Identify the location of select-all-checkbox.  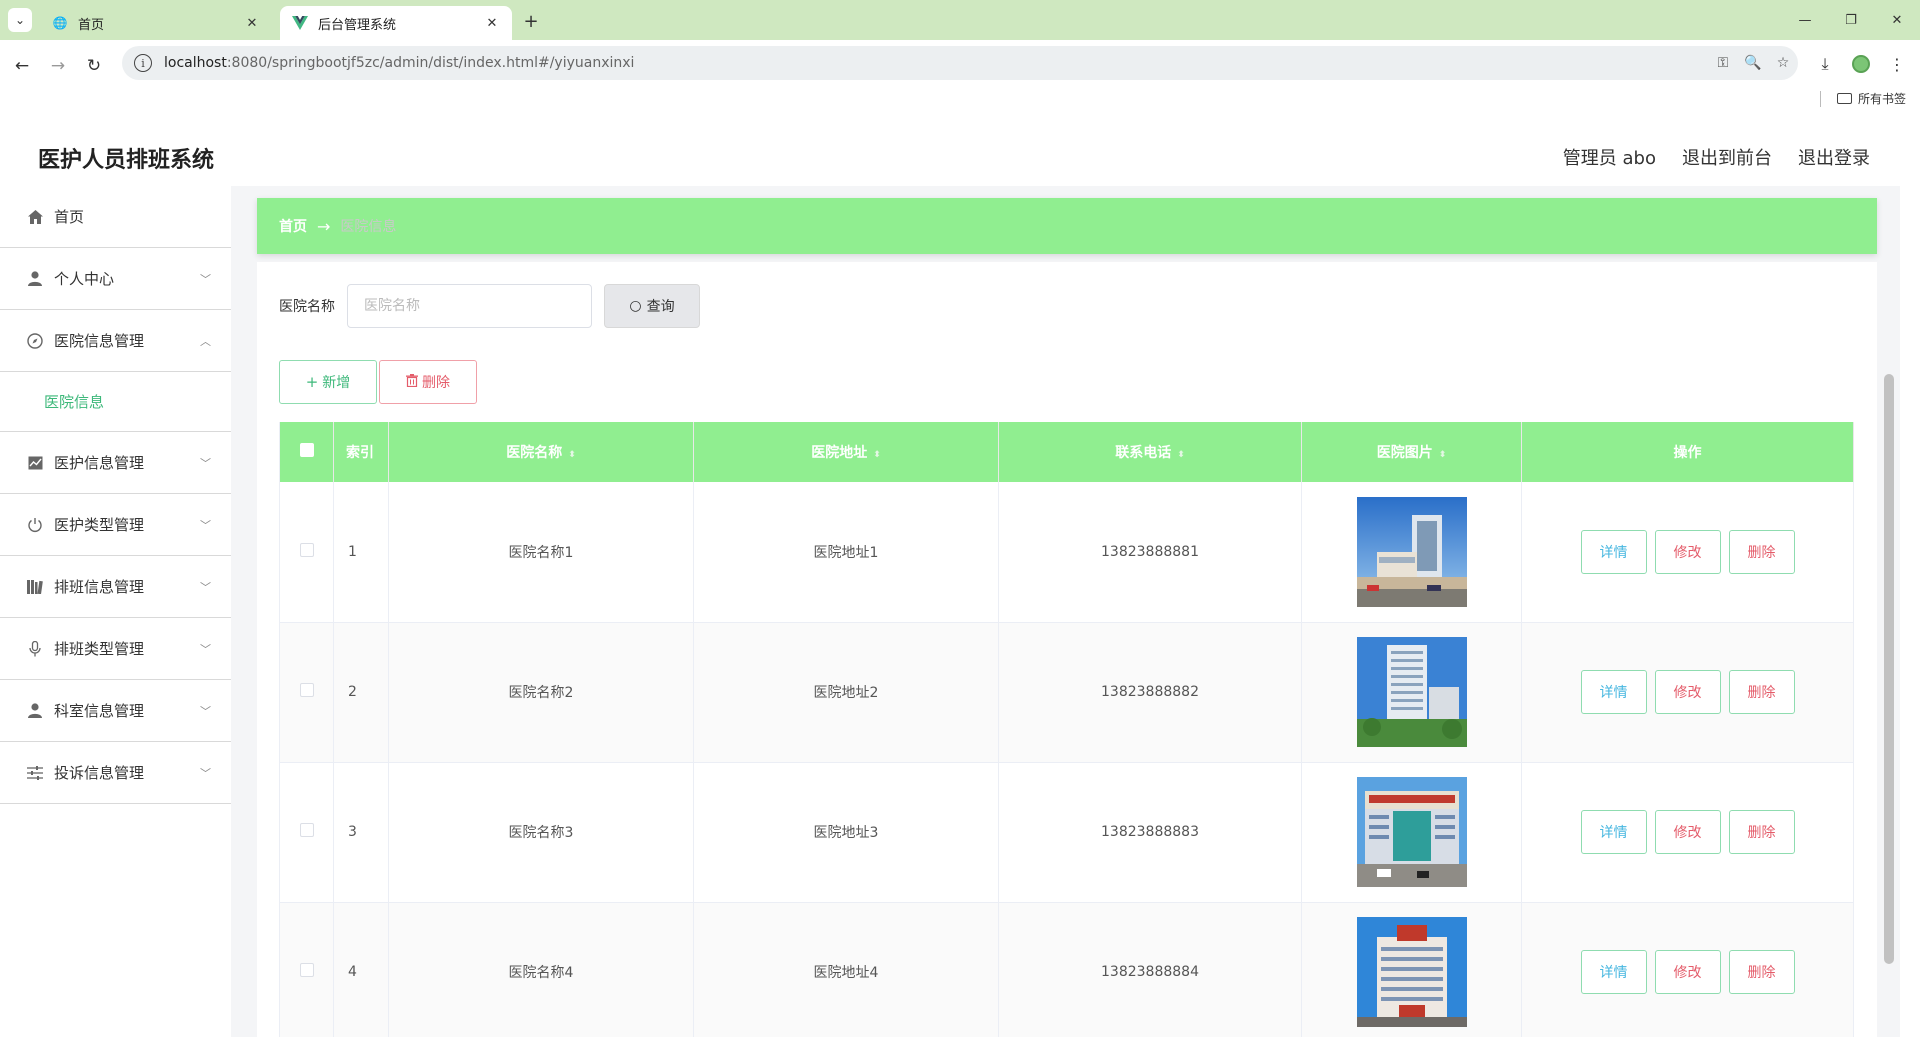
(306, 450).